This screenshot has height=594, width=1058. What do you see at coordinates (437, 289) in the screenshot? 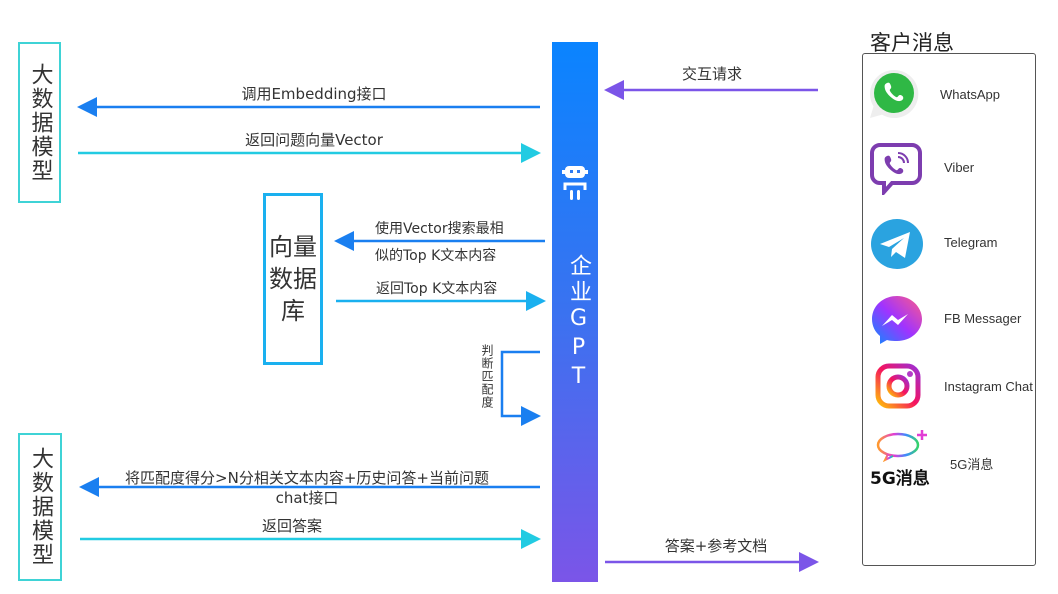
I see `return-topk-label: 返回Top K文本内容` at bounding box center [437, 289].